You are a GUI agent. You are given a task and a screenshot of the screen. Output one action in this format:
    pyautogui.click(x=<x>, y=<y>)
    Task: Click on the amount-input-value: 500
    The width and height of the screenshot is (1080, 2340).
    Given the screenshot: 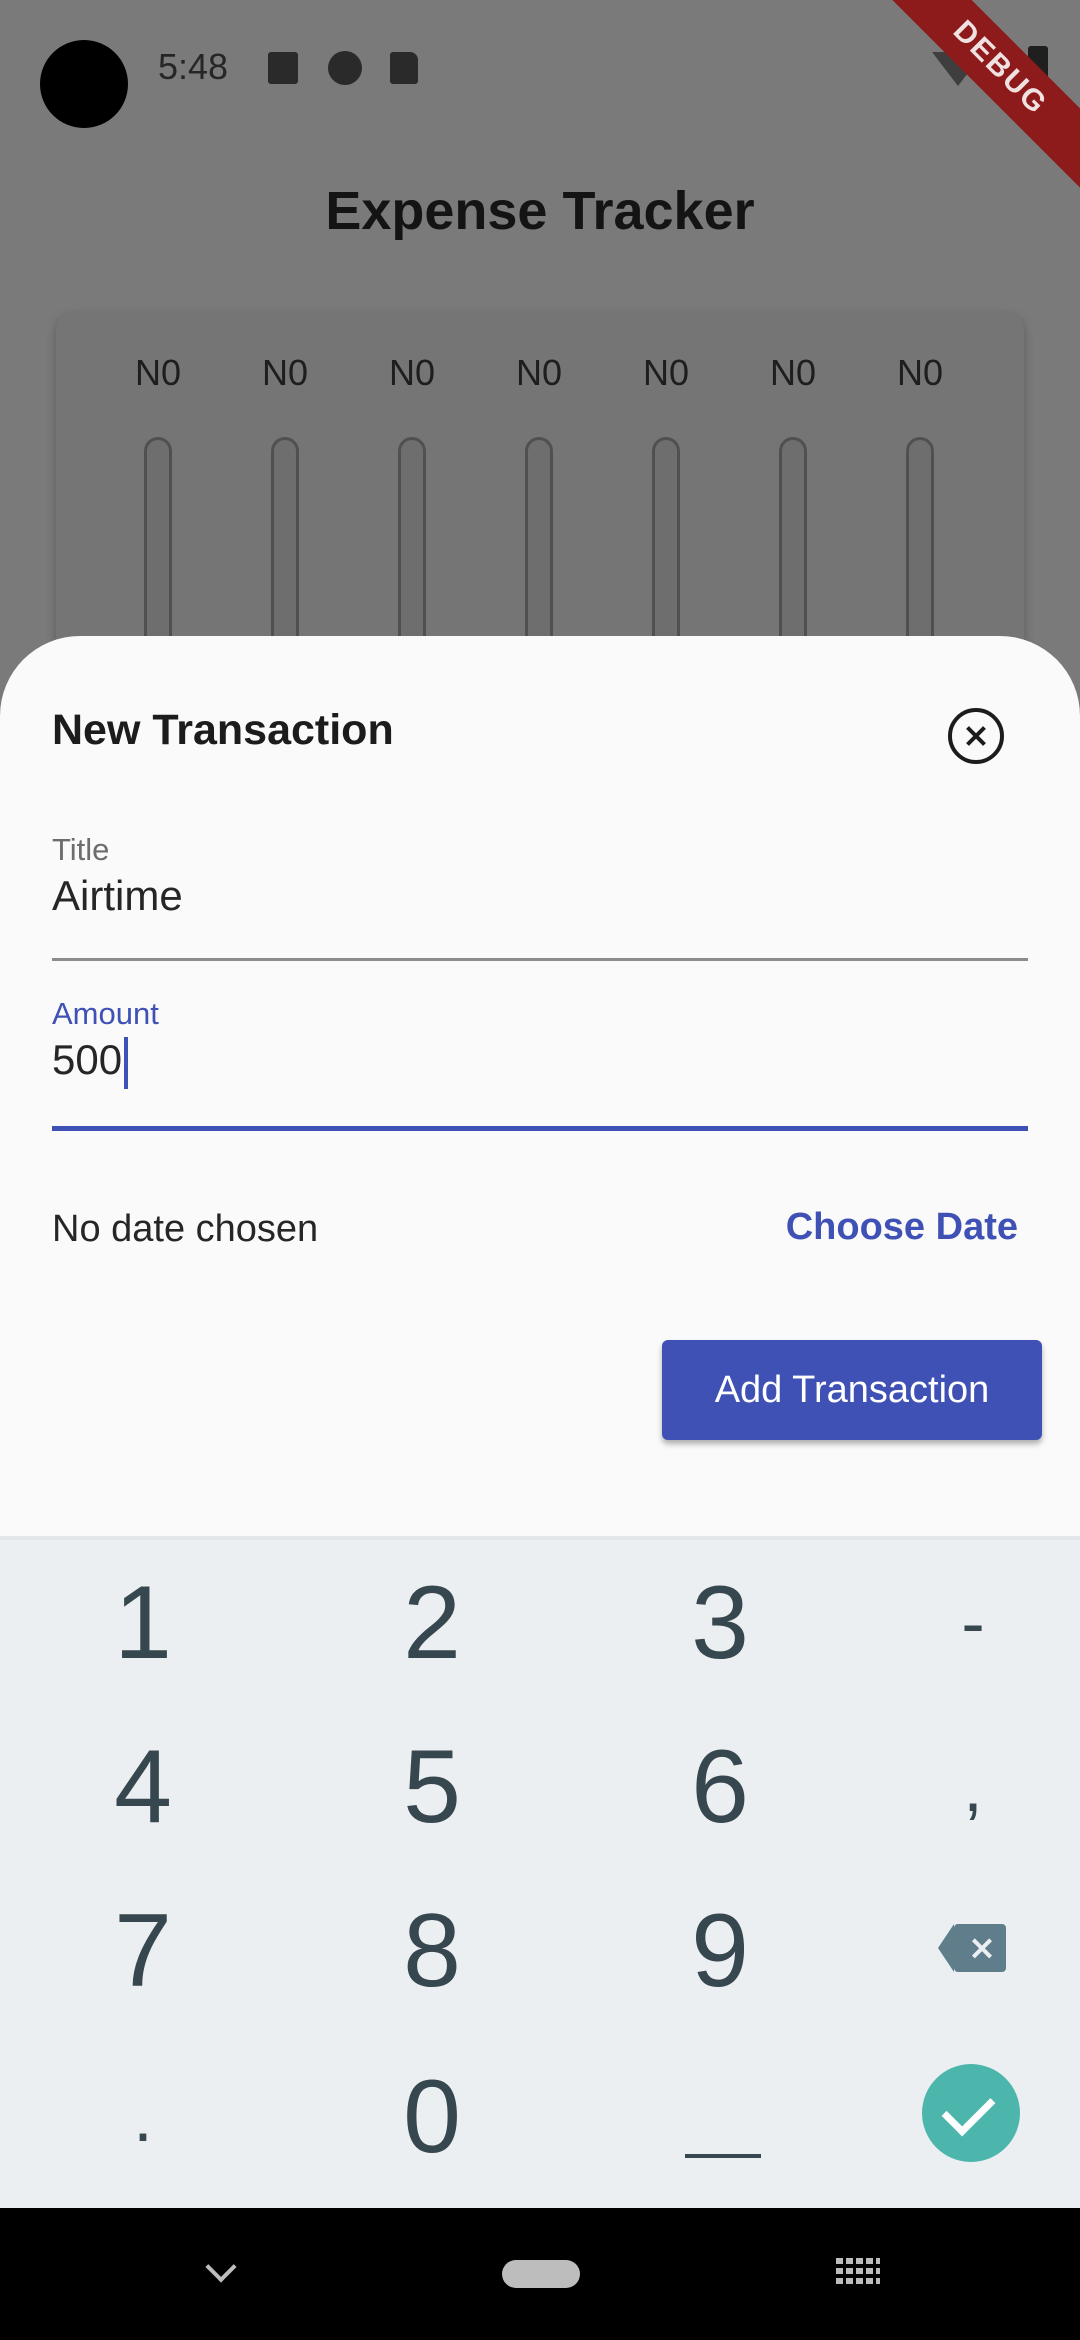 What is the action you would take?
    pyautogui.click(x=87, y=1059)
    